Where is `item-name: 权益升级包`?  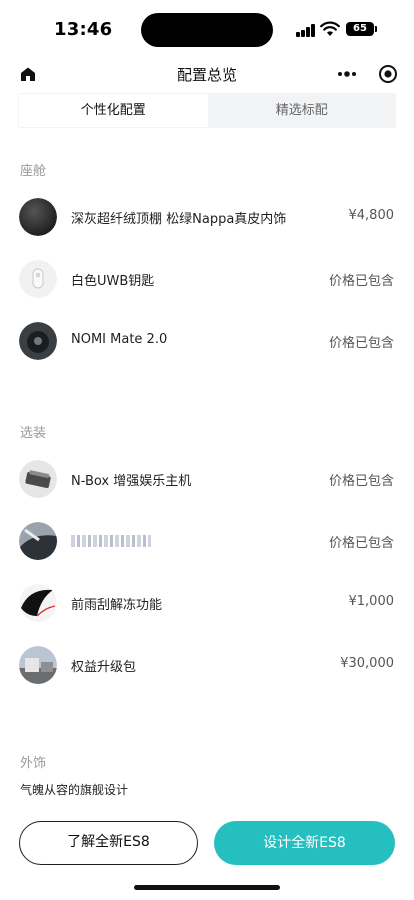 item-name: 权益升级包 is located at coordinates (104, 667).